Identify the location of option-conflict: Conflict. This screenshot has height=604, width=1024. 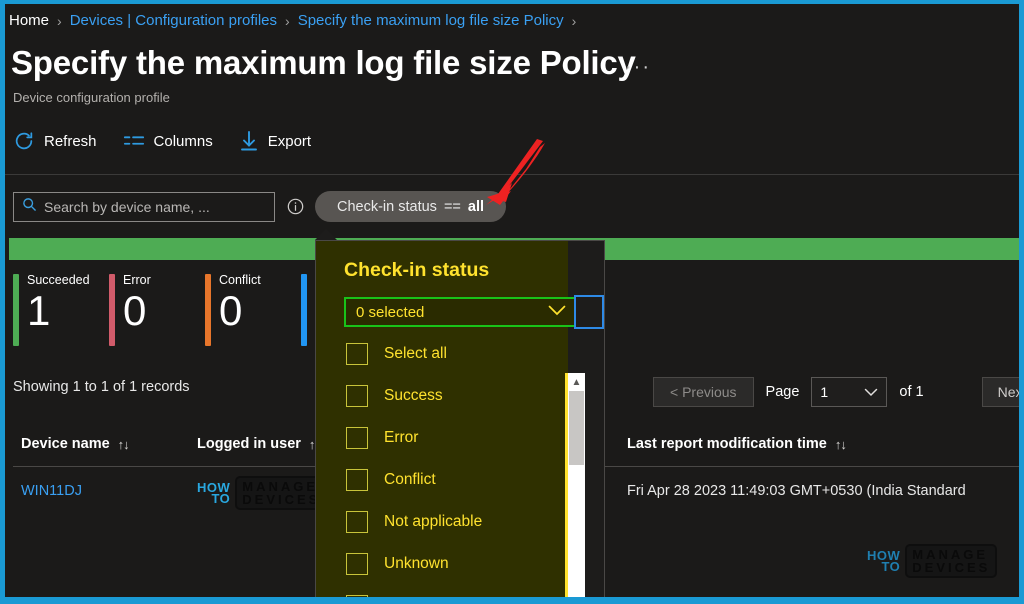
(391, 480).